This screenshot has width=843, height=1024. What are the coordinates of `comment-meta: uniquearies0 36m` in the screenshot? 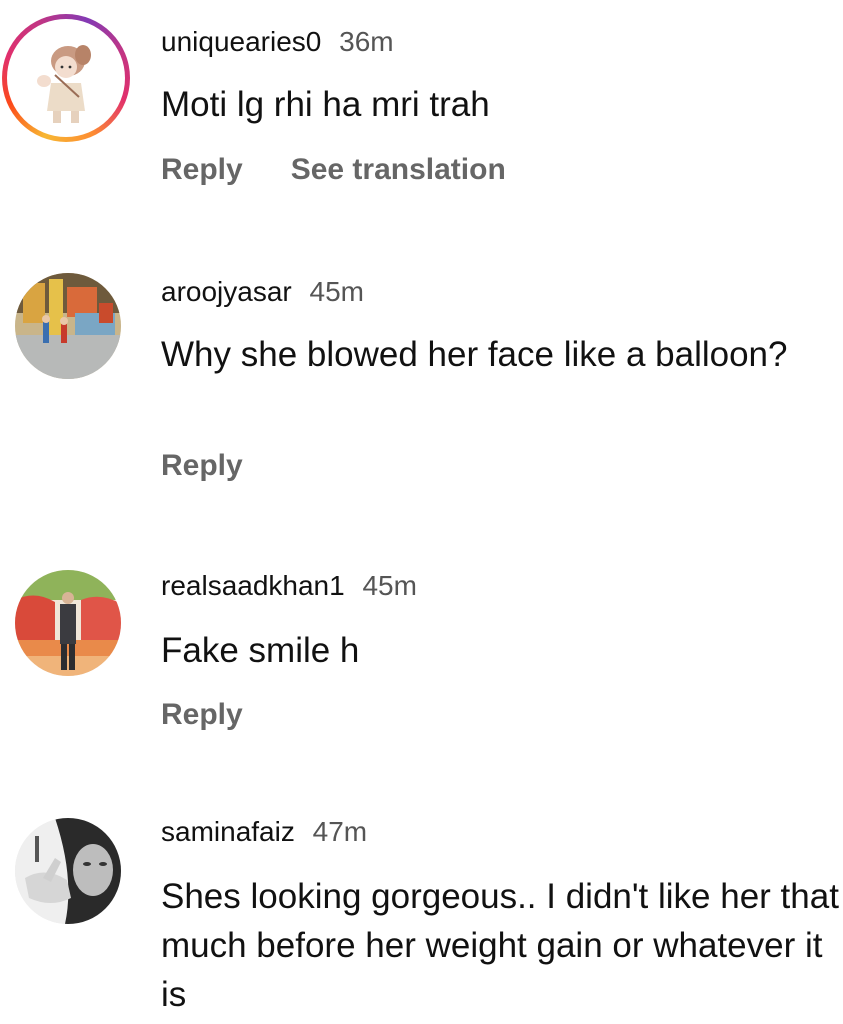 It's located at (277, 42).